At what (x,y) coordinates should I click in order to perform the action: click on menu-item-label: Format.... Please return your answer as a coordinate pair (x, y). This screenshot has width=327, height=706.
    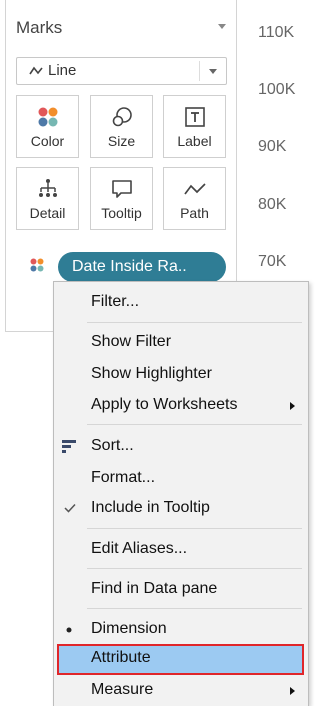
    Looking at the image, I should click on (123, 477).